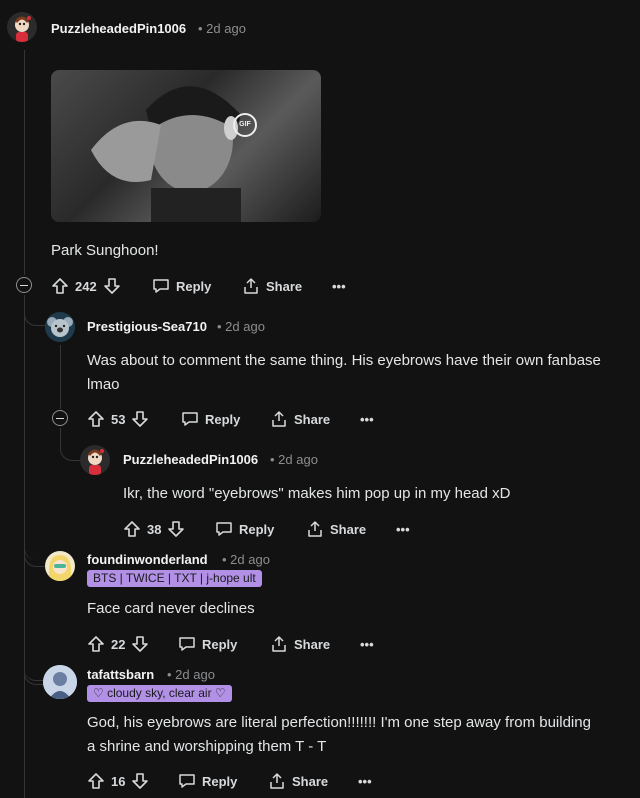 This screenshot has height=798, width=640. What do you see at coordinates (103, 384) in the screenshot?
I see `comment-body-line: lmao` at bounding box center [103, 384].